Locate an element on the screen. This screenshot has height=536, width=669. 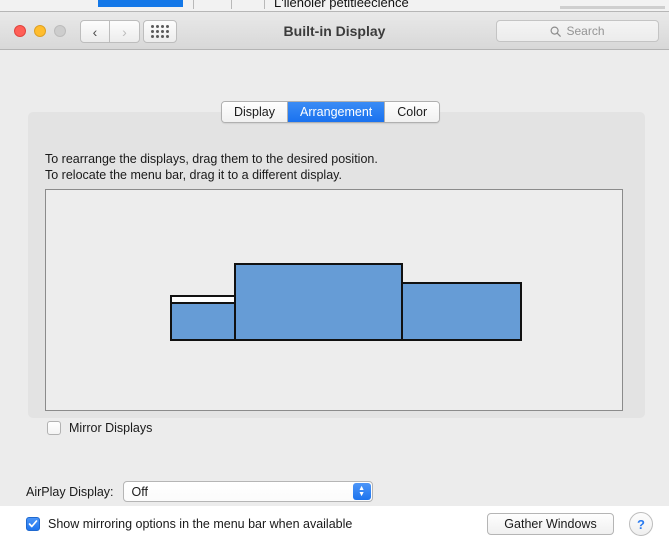
show-mirroring-options-checkbox is located at coordinates (33, 524).